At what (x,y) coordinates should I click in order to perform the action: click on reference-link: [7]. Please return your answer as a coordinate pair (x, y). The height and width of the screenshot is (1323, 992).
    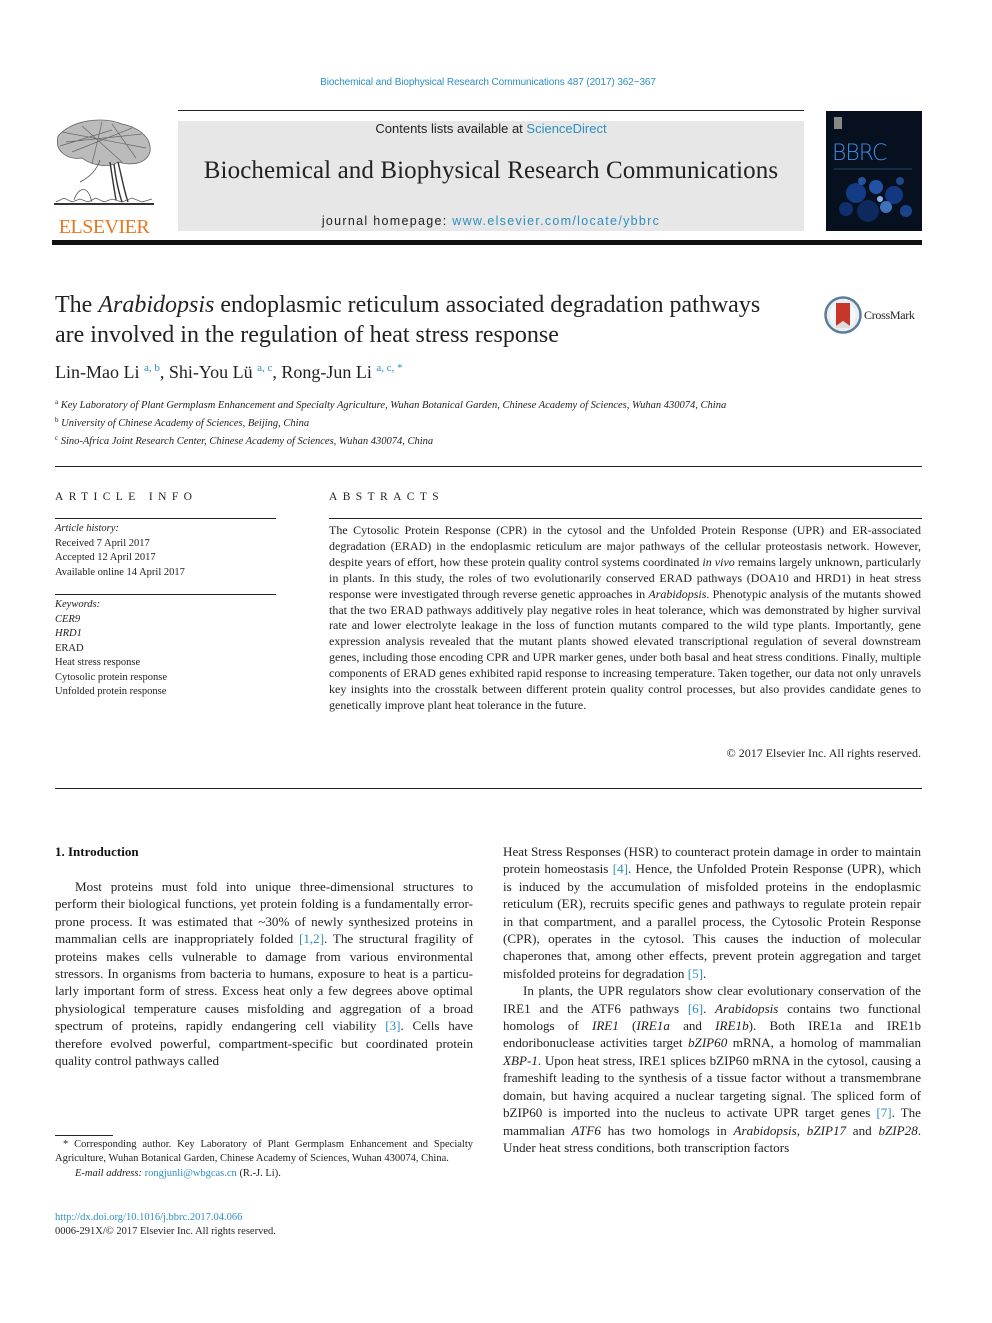
    Looking at the image, I should click on (883, 1112).